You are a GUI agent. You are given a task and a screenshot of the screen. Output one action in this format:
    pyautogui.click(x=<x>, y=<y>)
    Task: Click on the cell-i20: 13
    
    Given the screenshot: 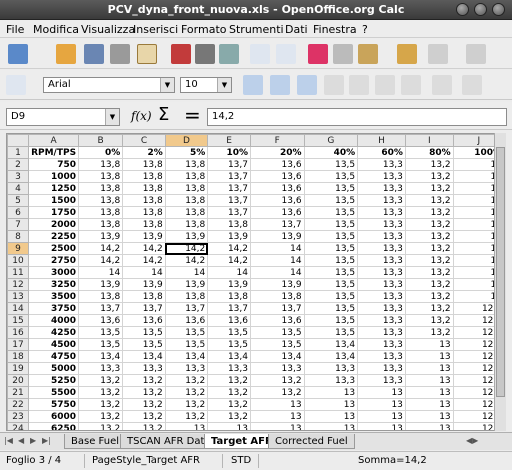 What is the action you would take?
    pyautogui.click(x=429, y=380)
    